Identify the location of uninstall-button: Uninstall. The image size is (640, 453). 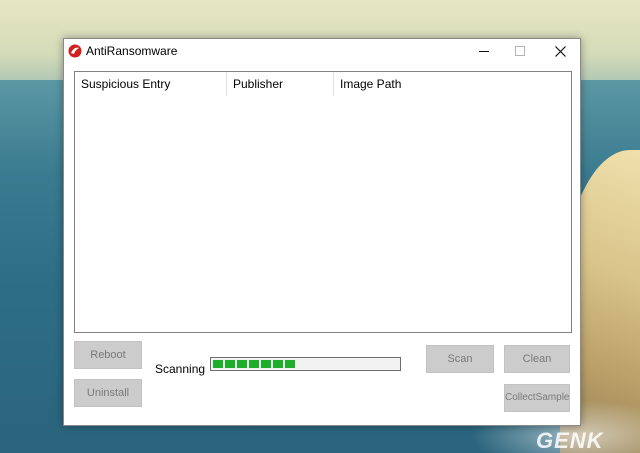
(108, 393).